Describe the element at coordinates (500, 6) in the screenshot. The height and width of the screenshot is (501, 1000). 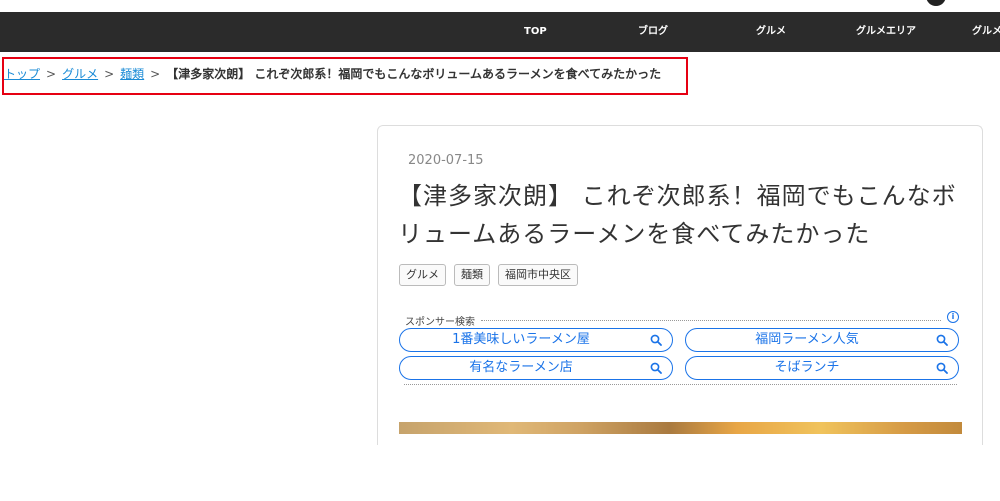
I see `top-strip` at that location.